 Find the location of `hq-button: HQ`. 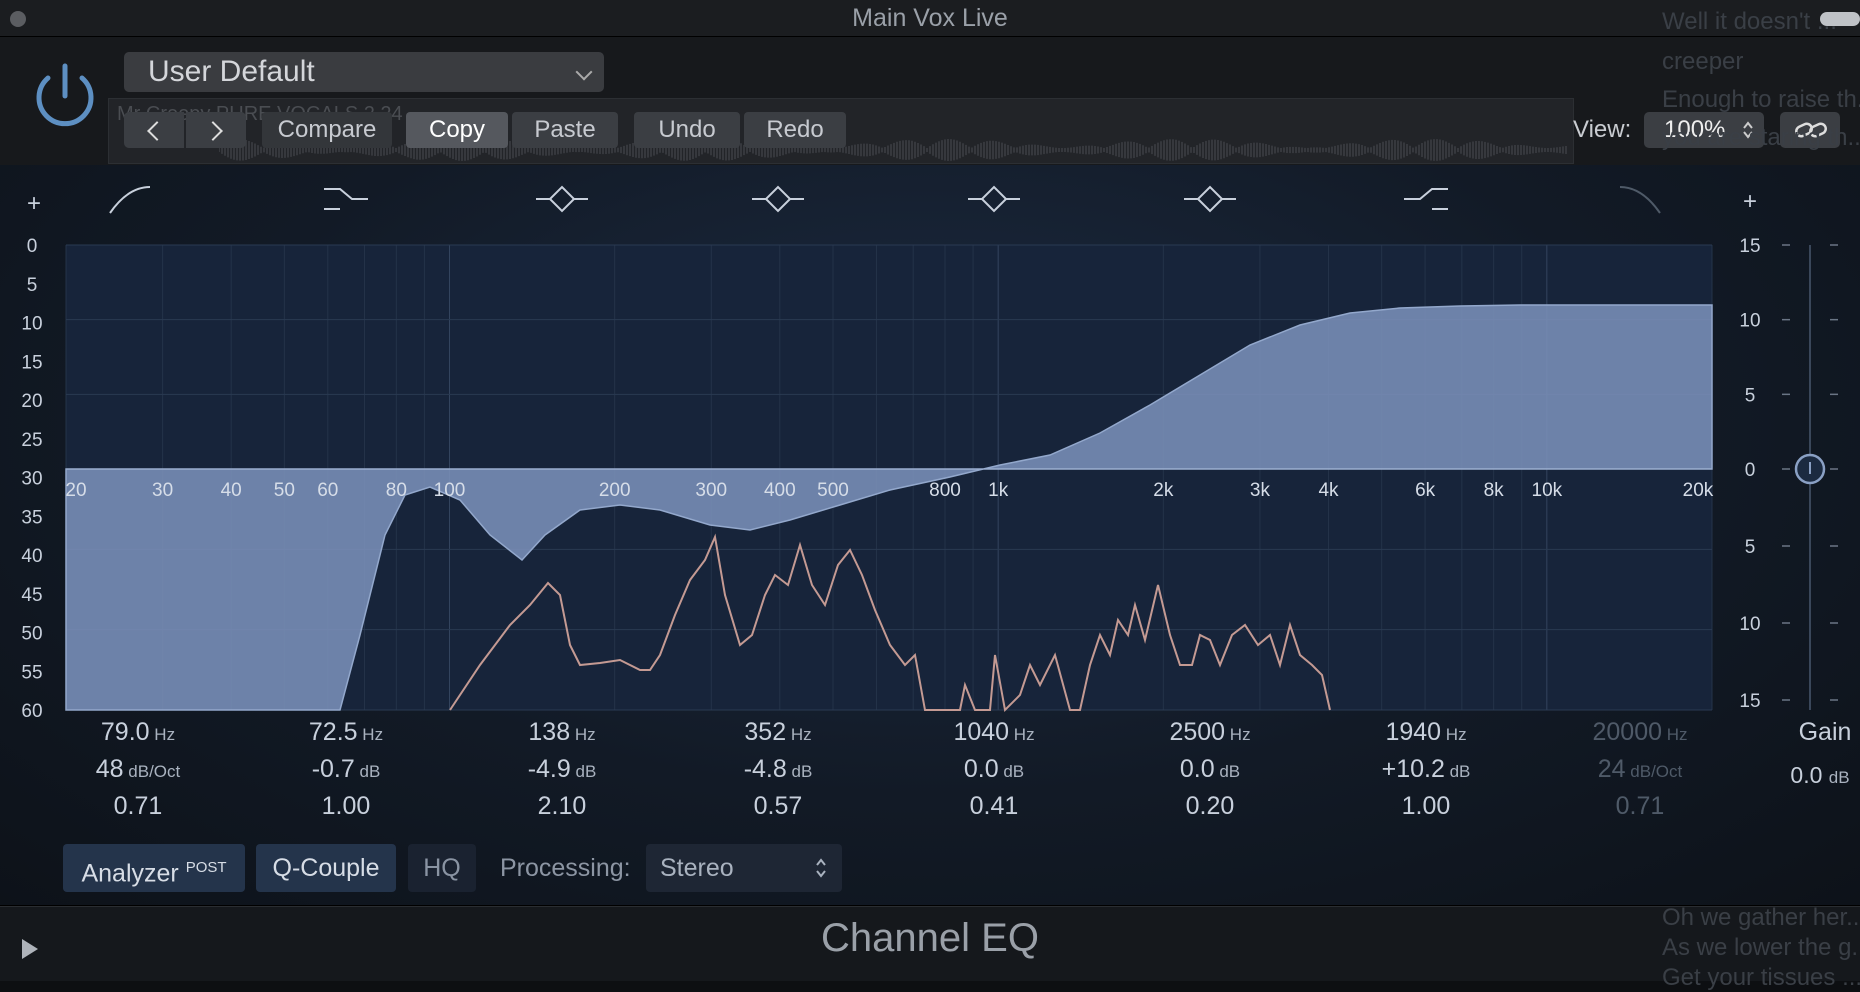

hq-button: HQ is located at coordinates (442, 868).